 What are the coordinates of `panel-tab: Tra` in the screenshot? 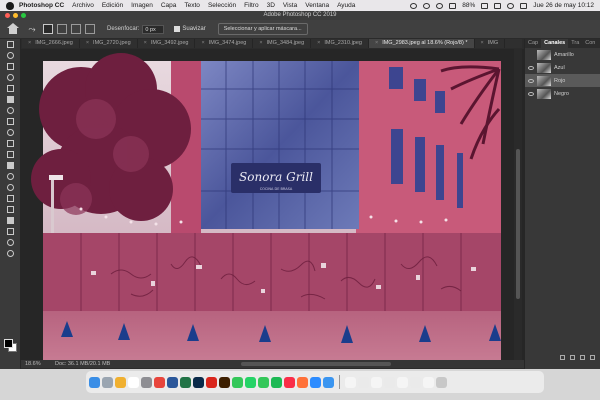 It's located at (575, 43).